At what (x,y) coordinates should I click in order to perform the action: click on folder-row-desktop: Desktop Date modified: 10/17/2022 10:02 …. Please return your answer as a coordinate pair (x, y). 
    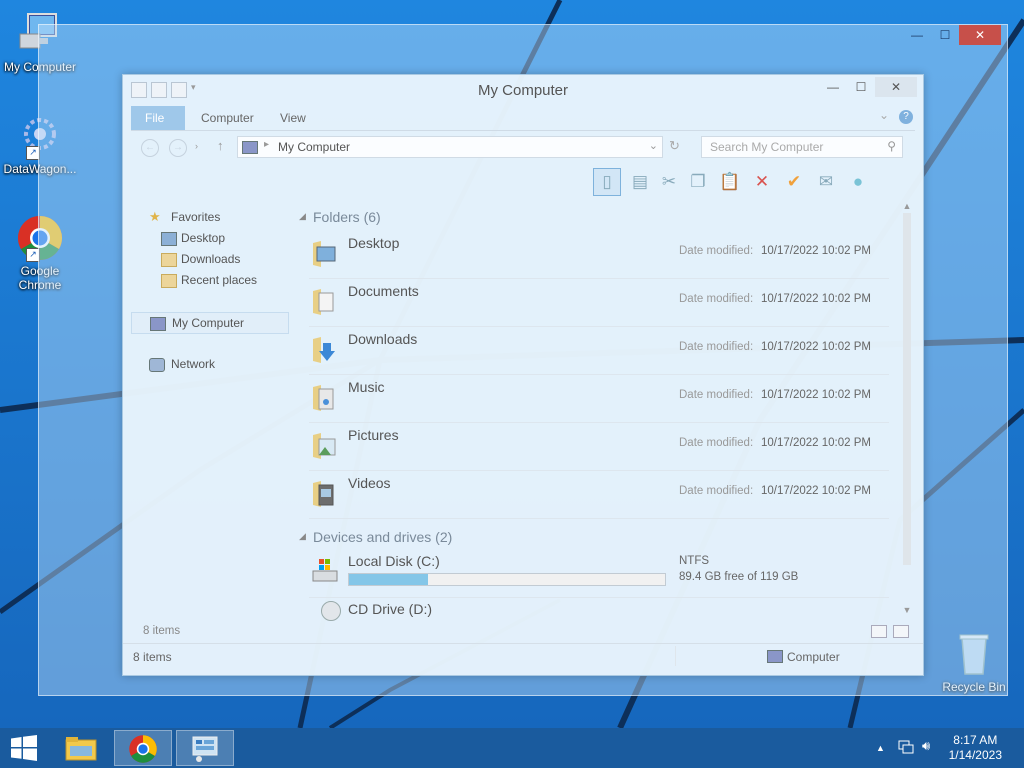
    Looking at the image, I should click on (599, 255).